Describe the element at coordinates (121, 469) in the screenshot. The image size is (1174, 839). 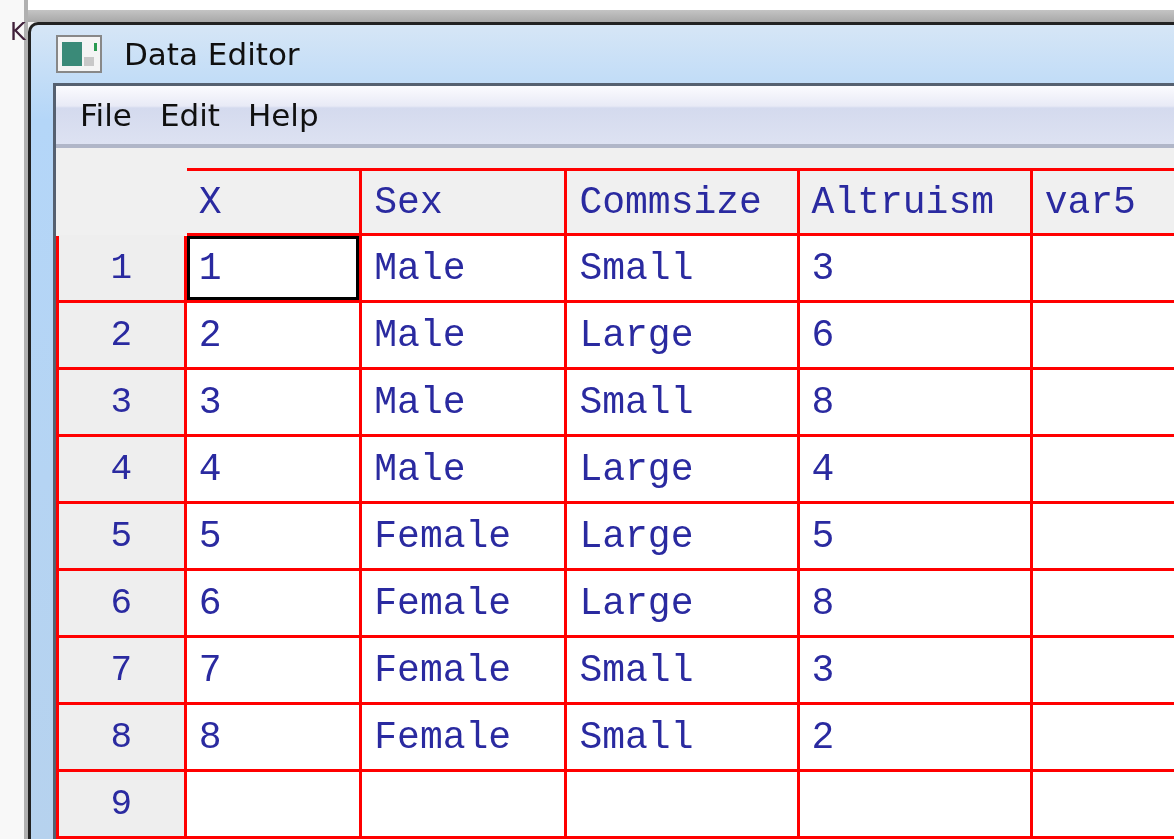
I see `row-header: 4` at that location.